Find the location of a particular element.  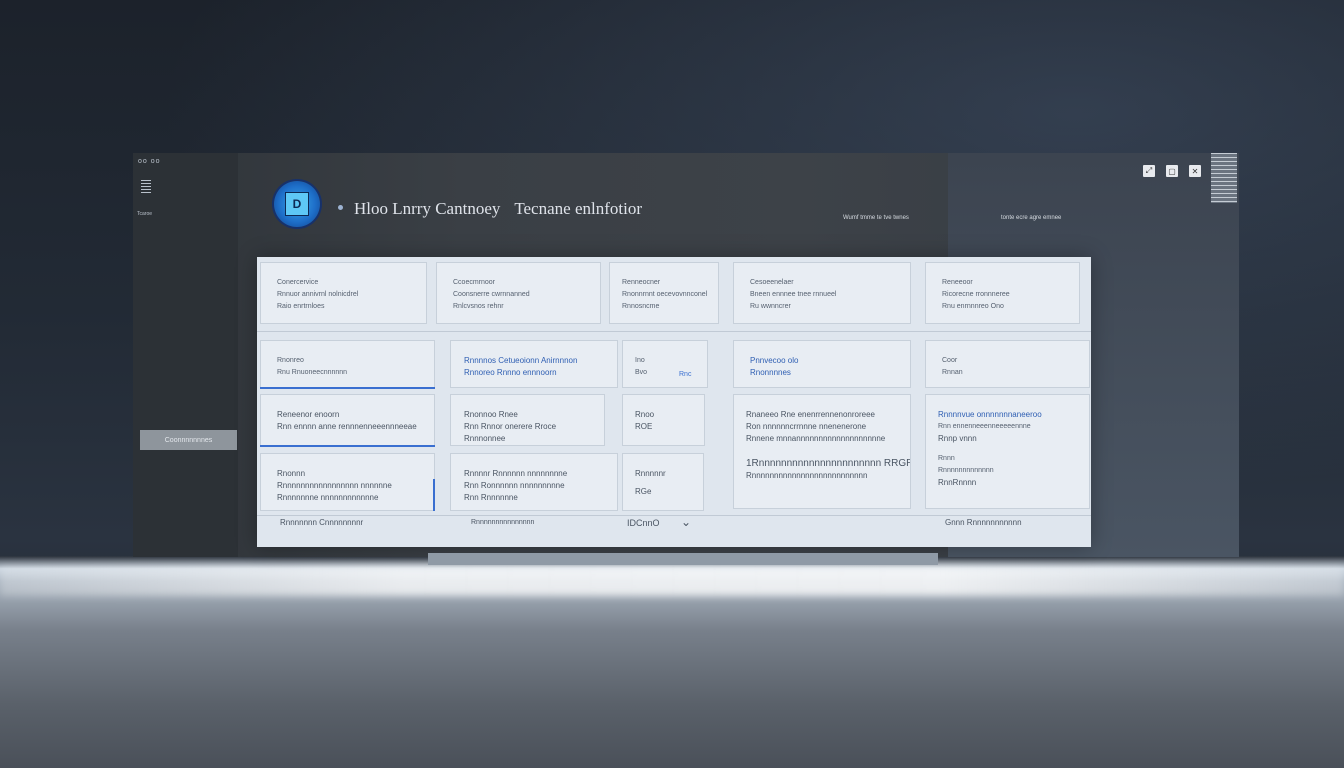

header-meta-right: tonte ecre agre emnee is located at coordinates (1031, 218).